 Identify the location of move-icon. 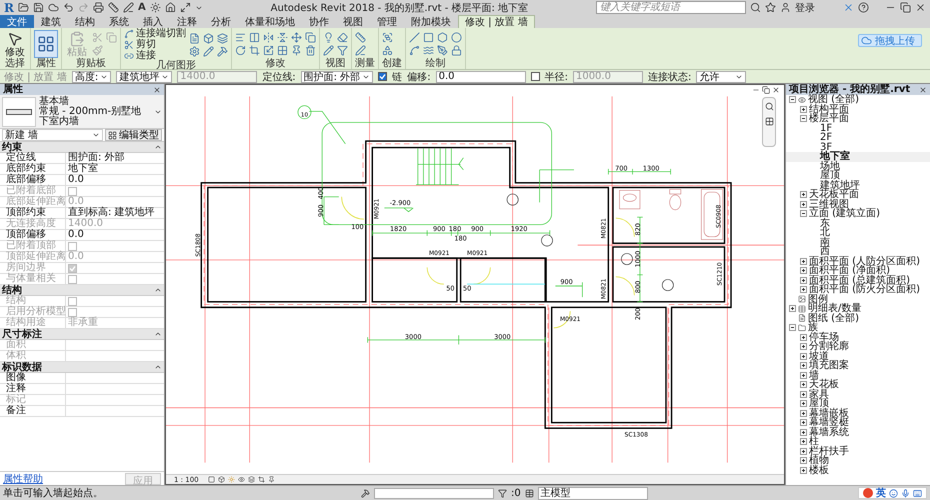
(296, 37).